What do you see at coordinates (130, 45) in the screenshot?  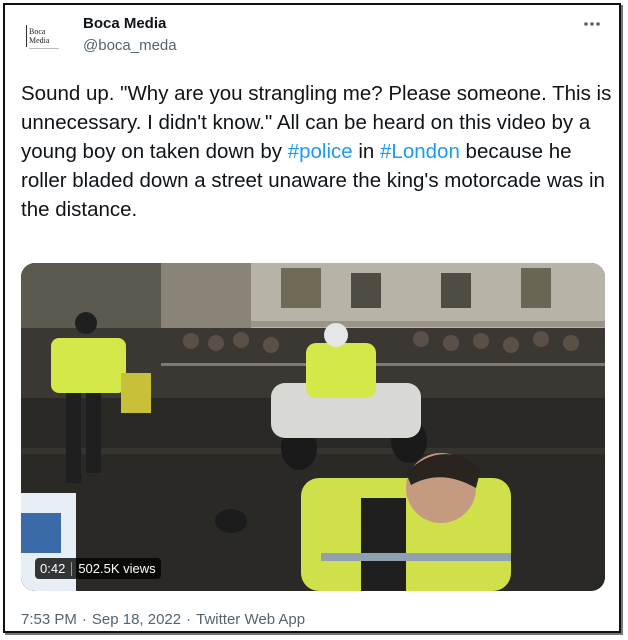 I see `author-handle: @boca_meda` at bounding box center [130, 45].